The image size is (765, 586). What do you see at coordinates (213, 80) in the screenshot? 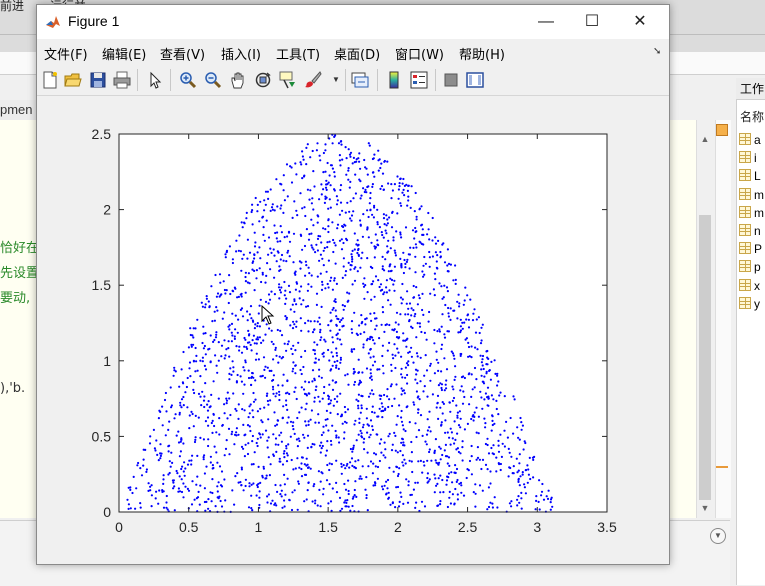
I see `zoom-out-icon` at bounding box center [213, 80].